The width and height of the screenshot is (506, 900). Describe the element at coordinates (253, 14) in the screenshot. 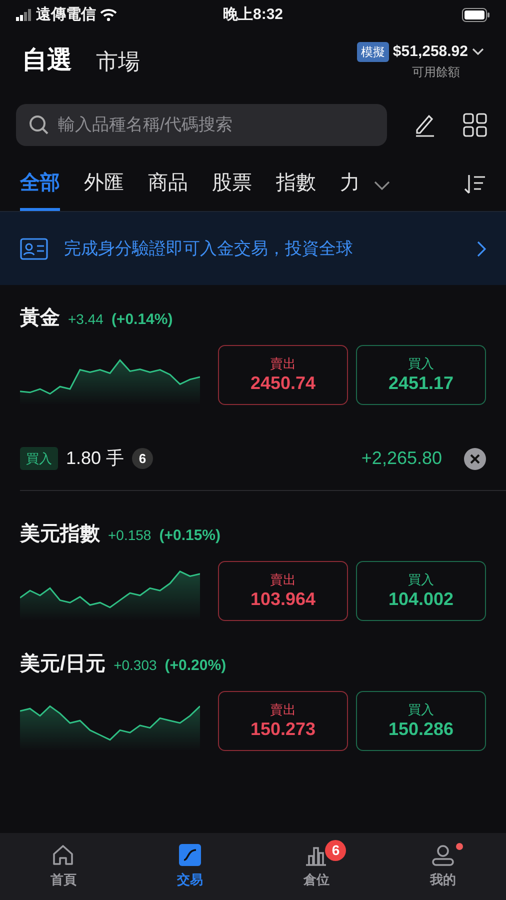

I see `clock: 晚上8:32` at that location.